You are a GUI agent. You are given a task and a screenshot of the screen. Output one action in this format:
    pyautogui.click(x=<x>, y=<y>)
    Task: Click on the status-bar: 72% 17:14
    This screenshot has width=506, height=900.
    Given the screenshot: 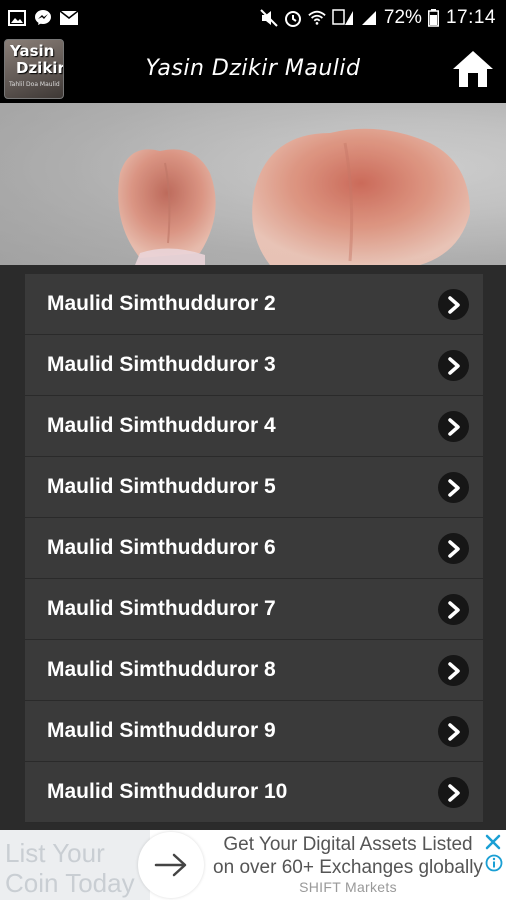 What is the action you would take?
    pyautogui.click(x=253, y=17)
    